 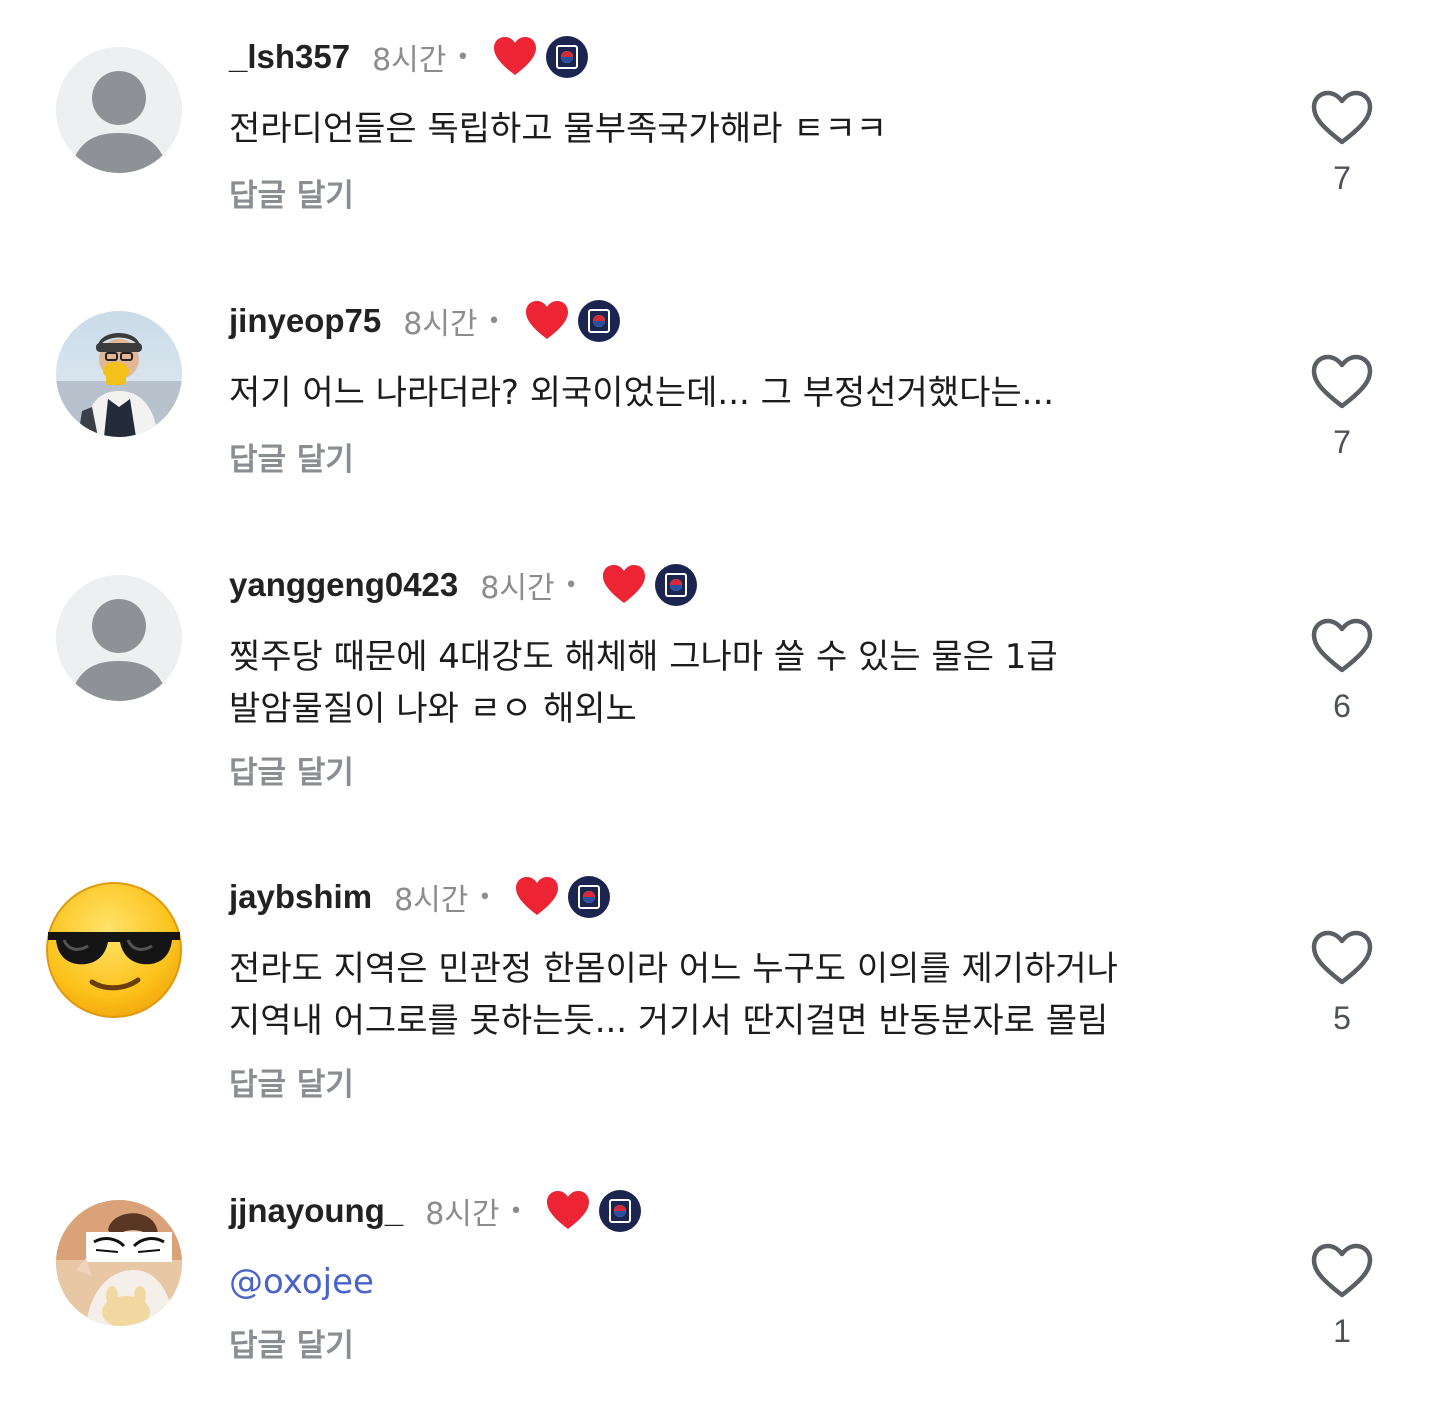 I want to click on like-button: 1, so click(x=1342, y=1296).